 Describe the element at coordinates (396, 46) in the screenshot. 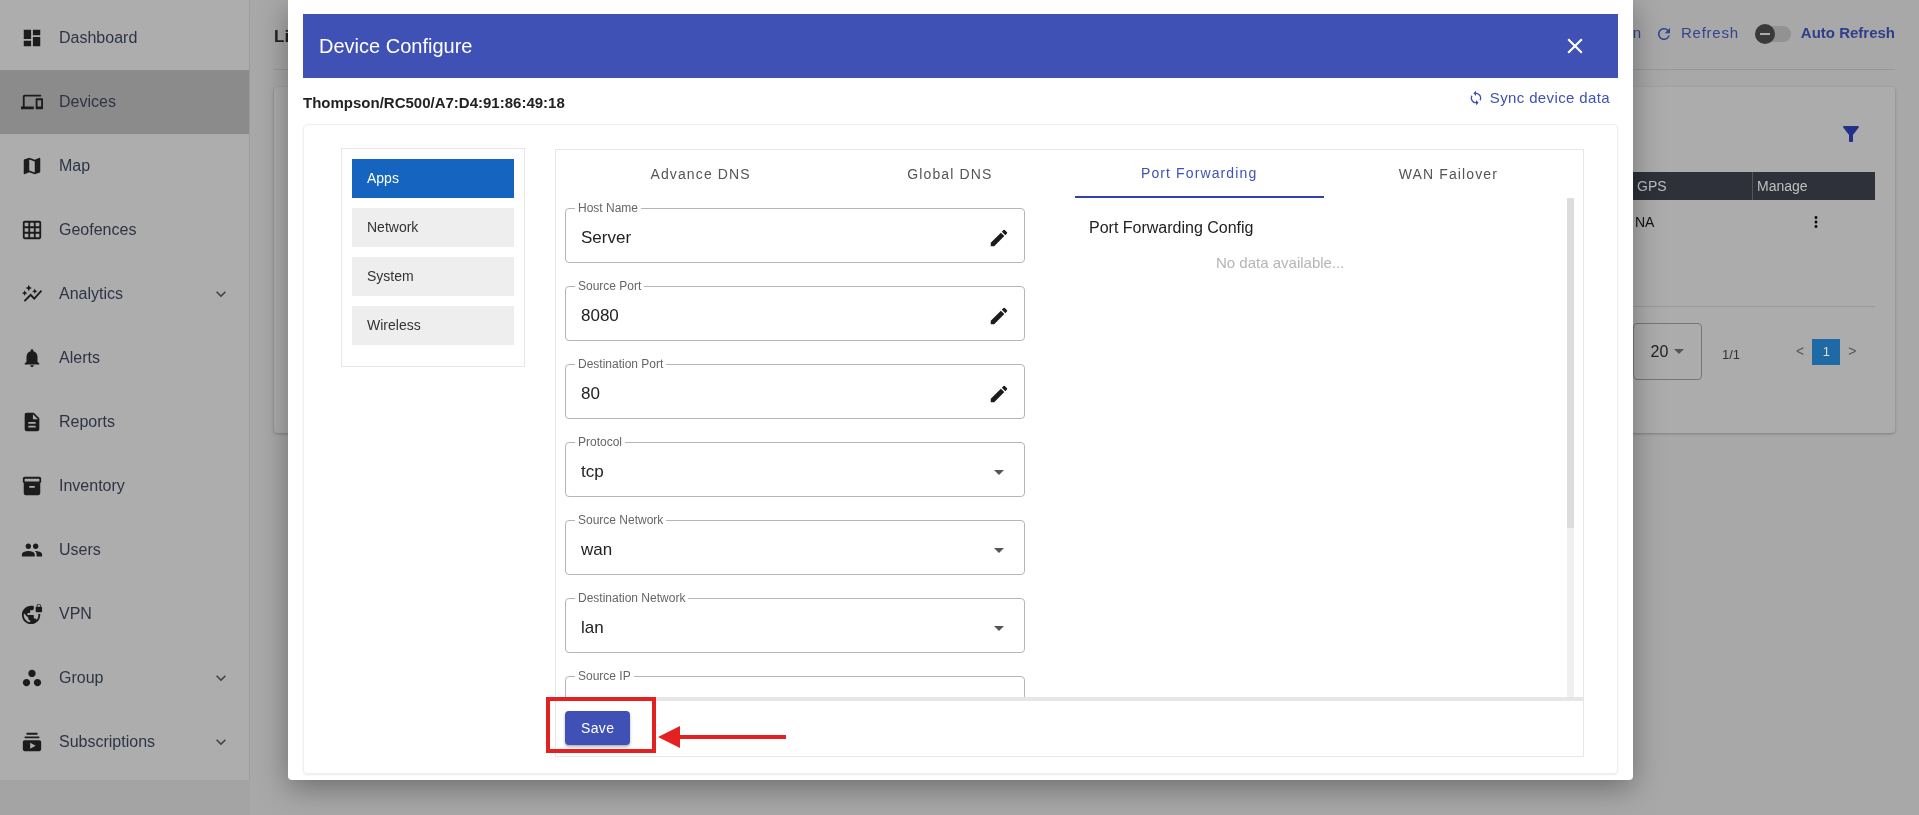

I see `dialog-title: Device Configure` at that location.